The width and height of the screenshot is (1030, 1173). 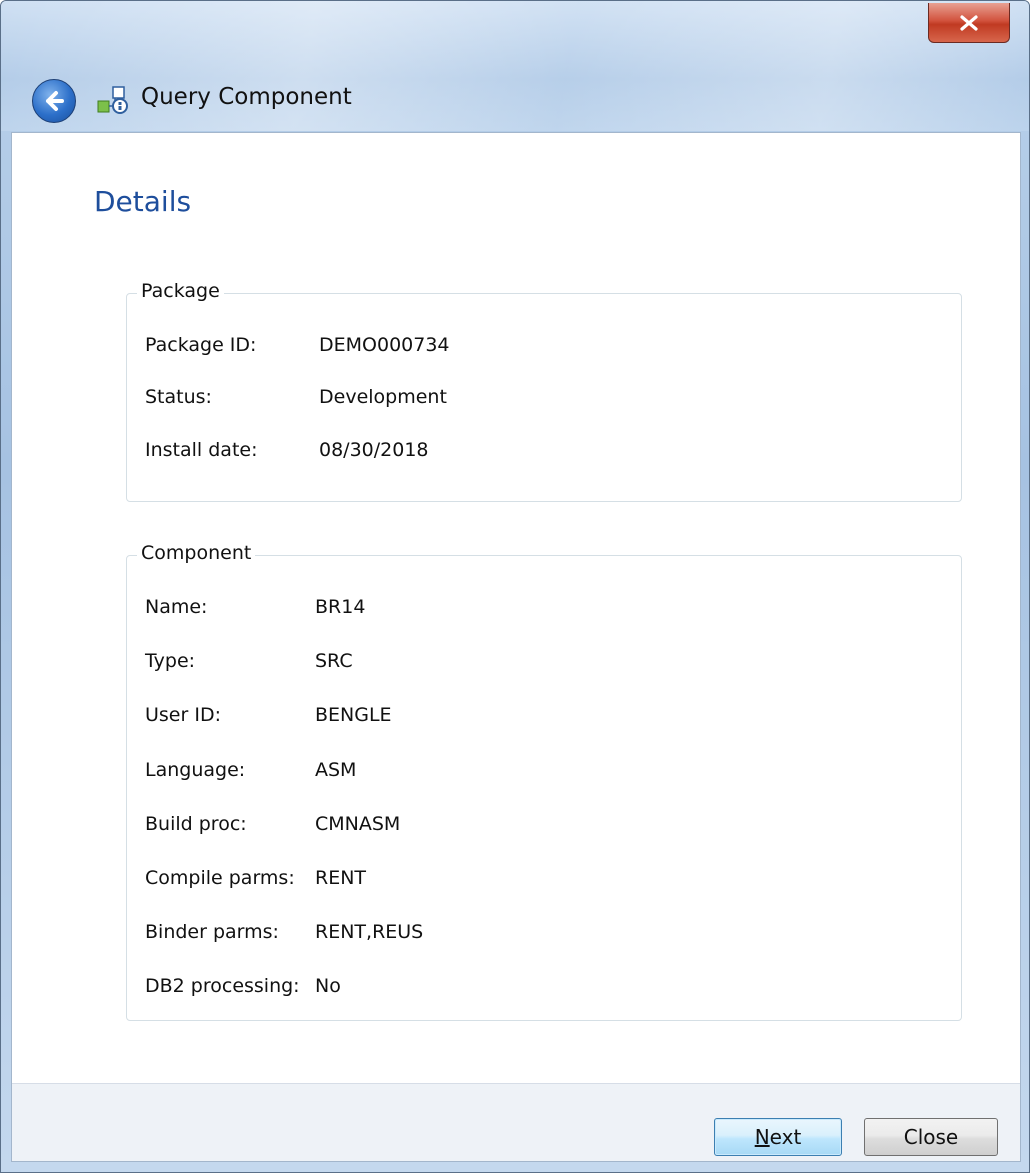 I want to click on next-button: Next, so click(x=778, y=1137).